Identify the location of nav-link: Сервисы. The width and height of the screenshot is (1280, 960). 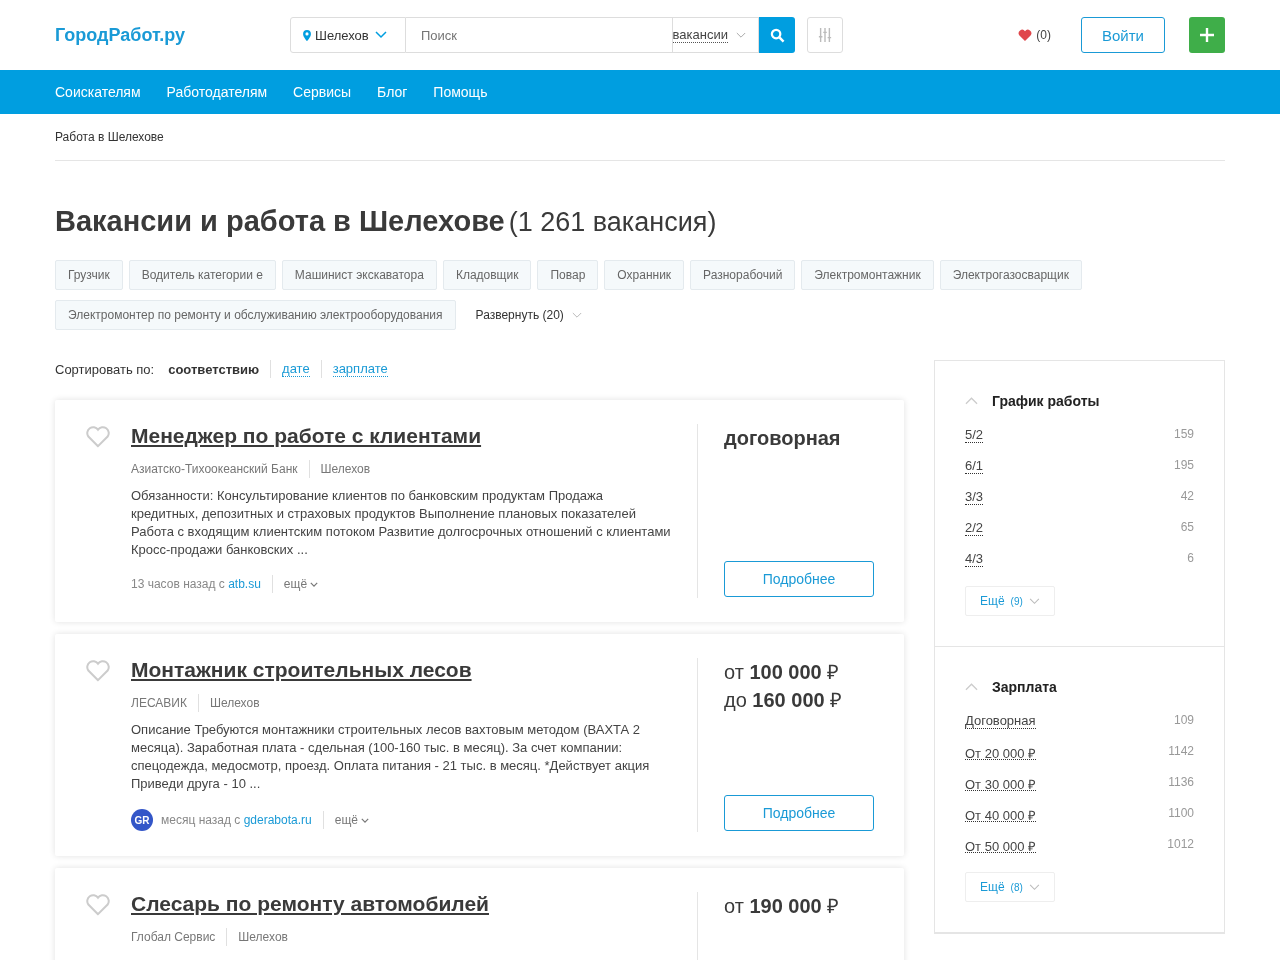
(322, 92).